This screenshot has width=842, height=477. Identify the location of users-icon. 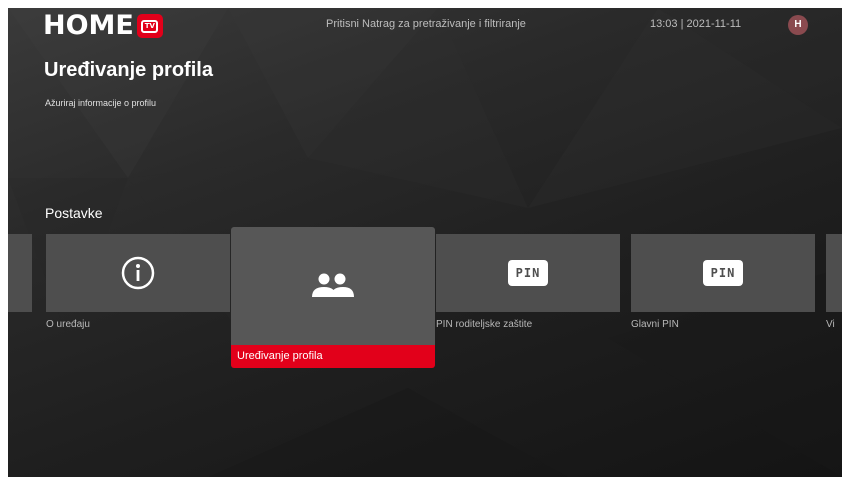
(333, 285).